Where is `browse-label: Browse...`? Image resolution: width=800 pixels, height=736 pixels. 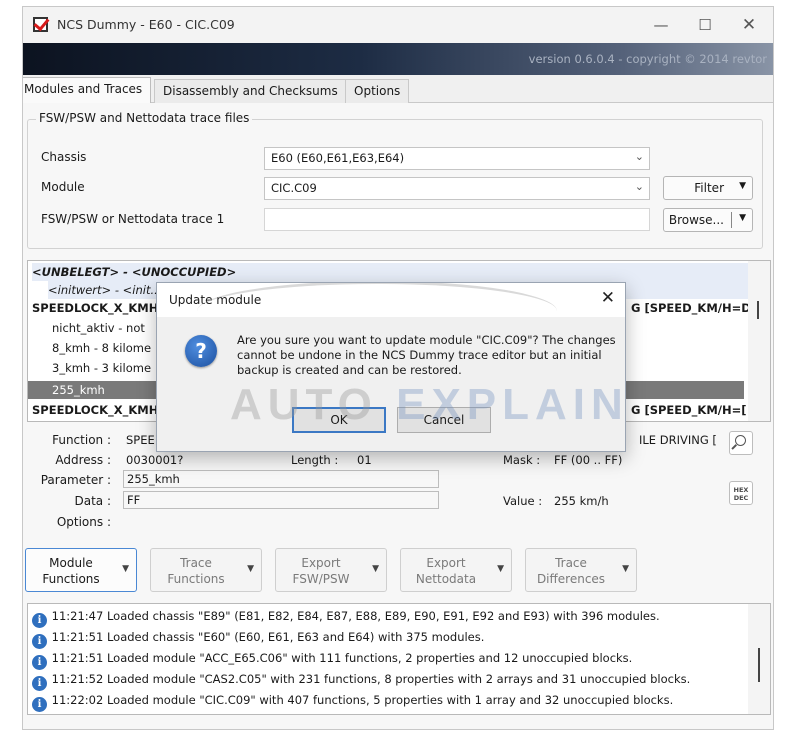 browse-label: Browse... is located at coordinates (696, 220).